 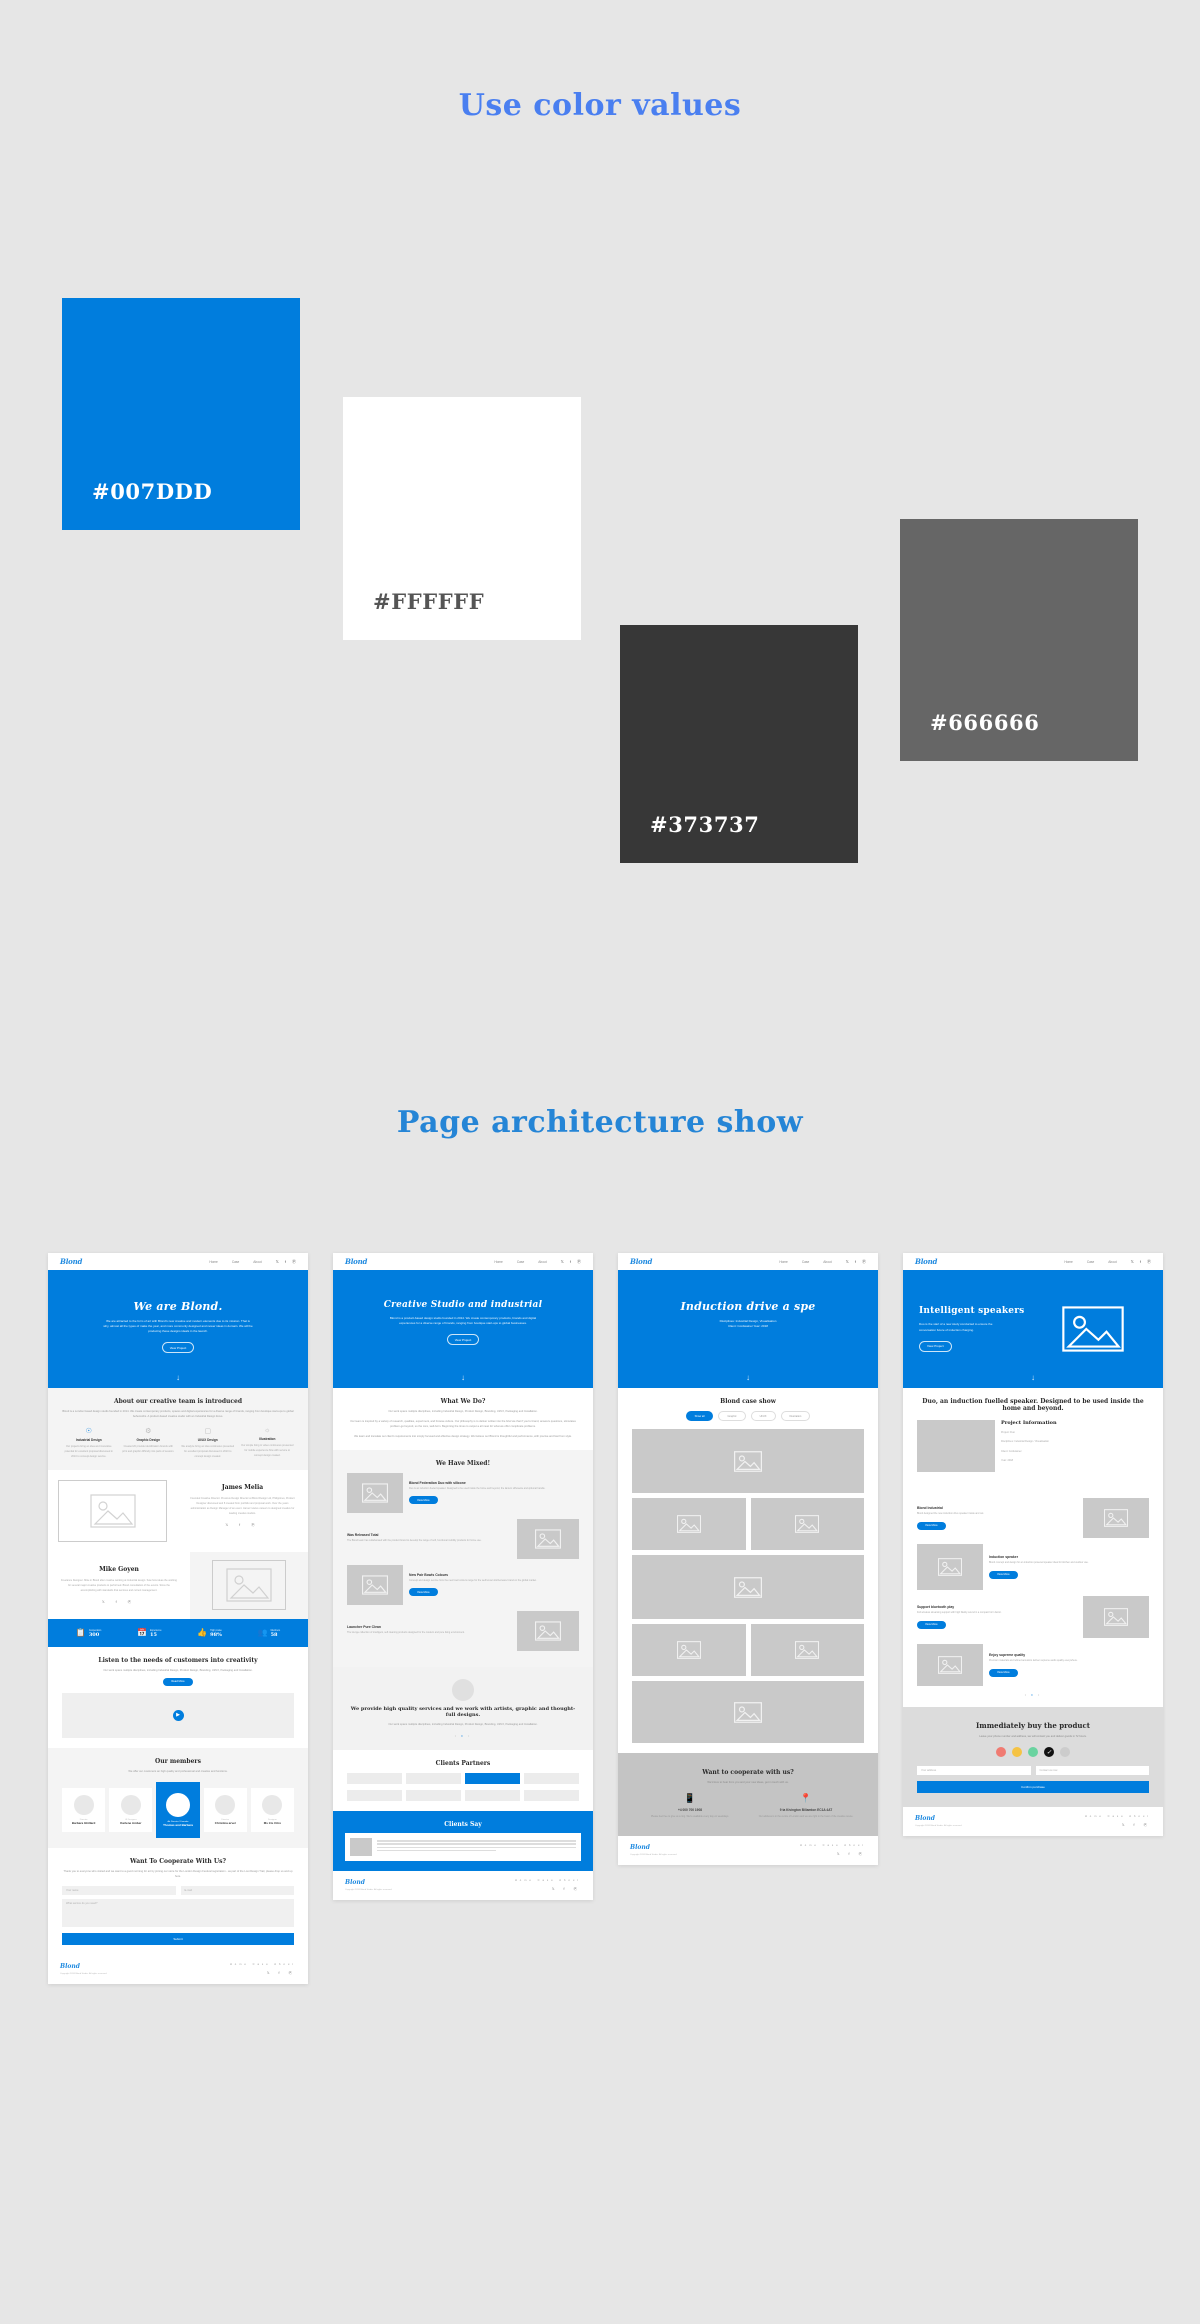 What do you see at coordinates (763, 1416) in the screenshot?
I see `tab-uiux: UI/UX` at bounding box center [763, 1416].